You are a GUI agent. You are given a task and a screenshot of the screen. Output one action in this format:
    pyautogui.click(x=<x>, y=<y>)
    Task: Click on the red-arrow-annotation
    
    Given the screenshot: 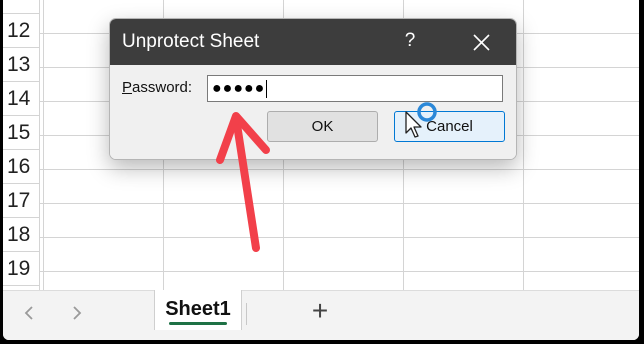 What is the action you would take?
    pyautogui.click(x=243, y=182)
    